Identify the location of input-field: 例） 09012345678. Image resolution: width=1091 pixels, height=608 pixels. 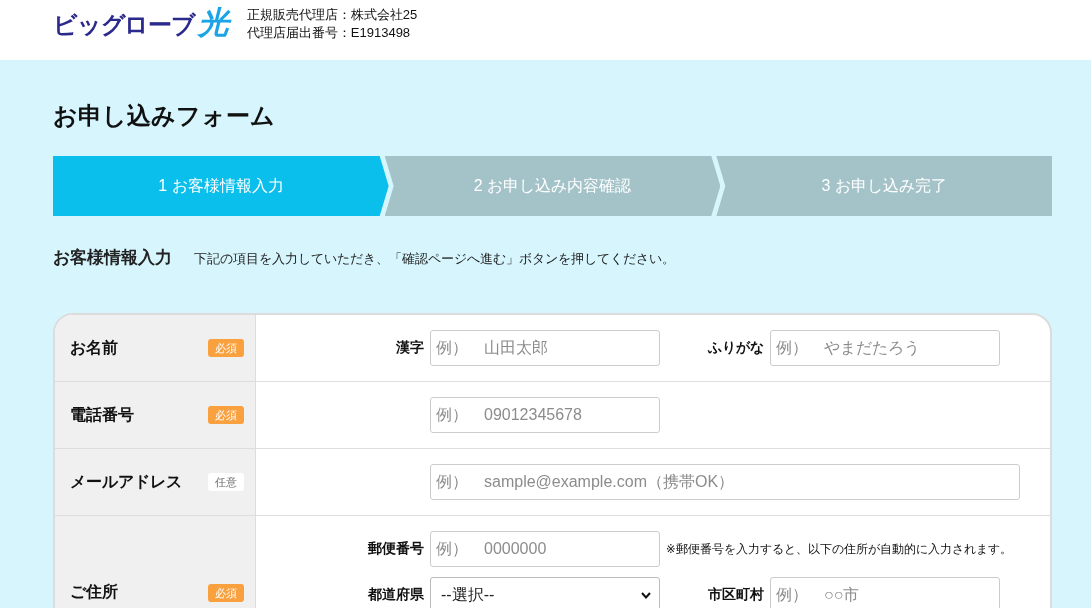
(545, 415).